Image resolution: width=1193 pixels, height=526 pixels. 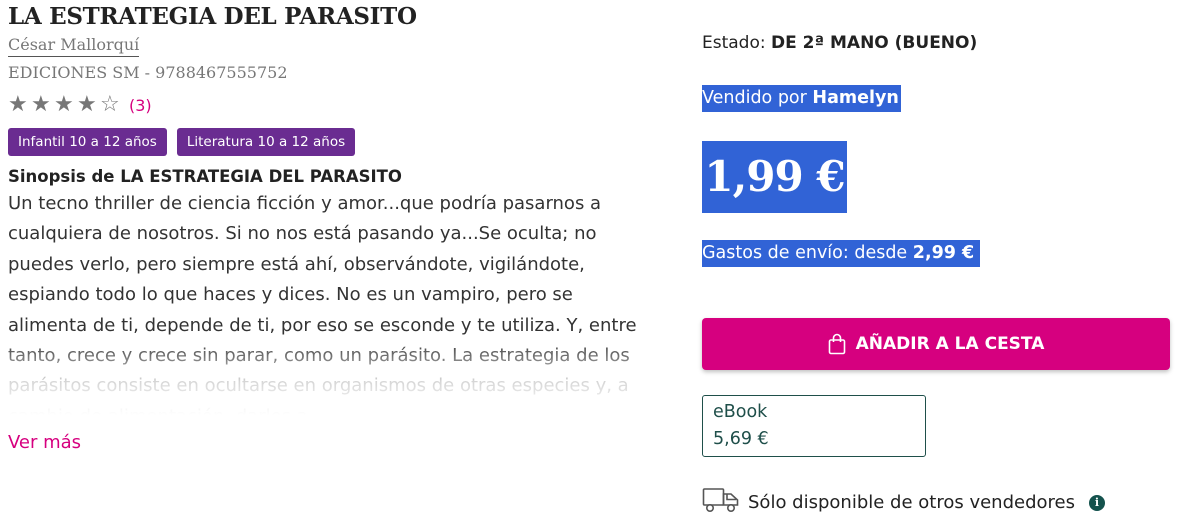 I want to click on delivery-truck-icon, so click(x=721, y=502).